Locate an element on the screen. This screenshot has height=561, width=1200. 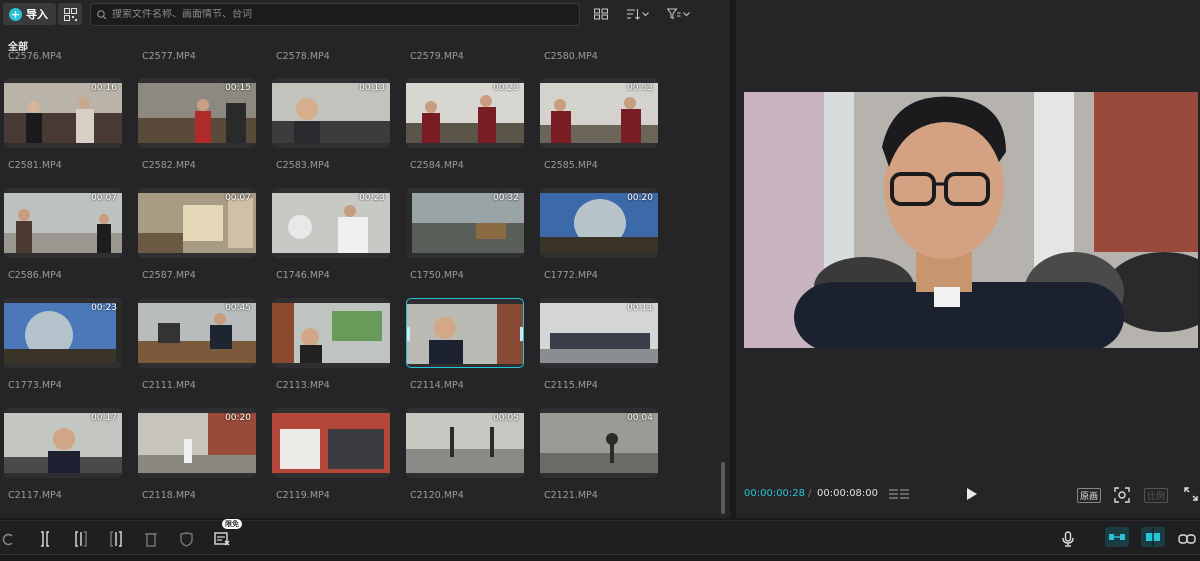
clip-name: C2583.MP4 is located at coordinates (303, 165).